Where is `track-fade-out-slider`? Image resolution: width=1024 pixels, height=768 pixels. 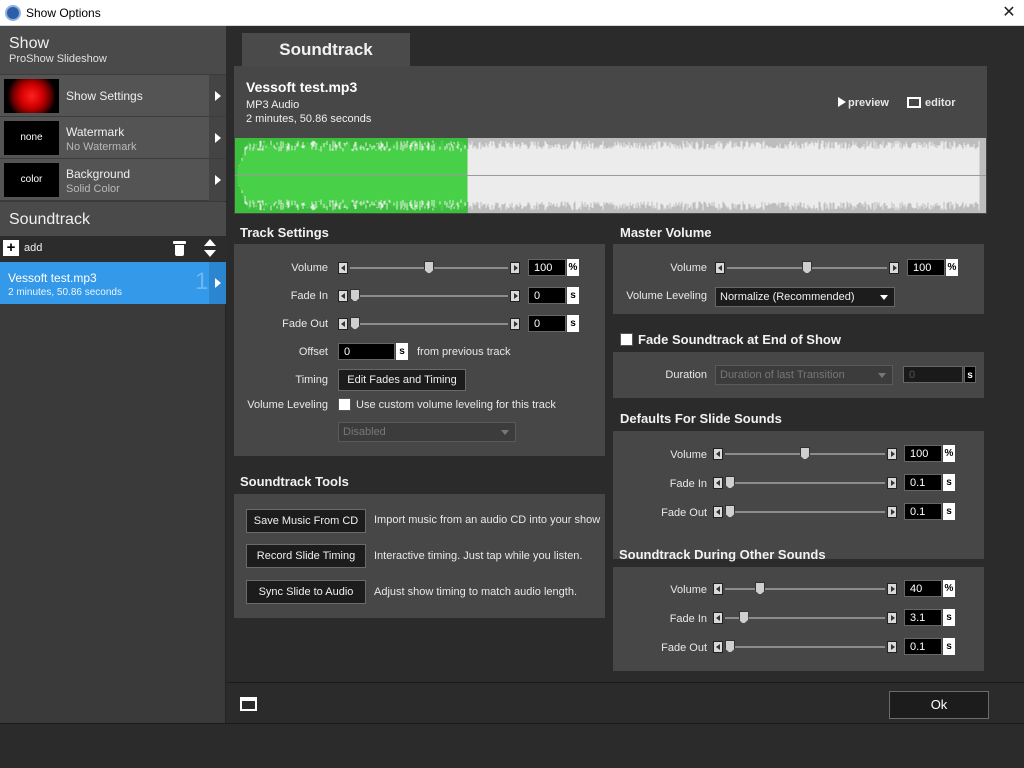 track-fade-out-slider is located at coordinates (429, 323).